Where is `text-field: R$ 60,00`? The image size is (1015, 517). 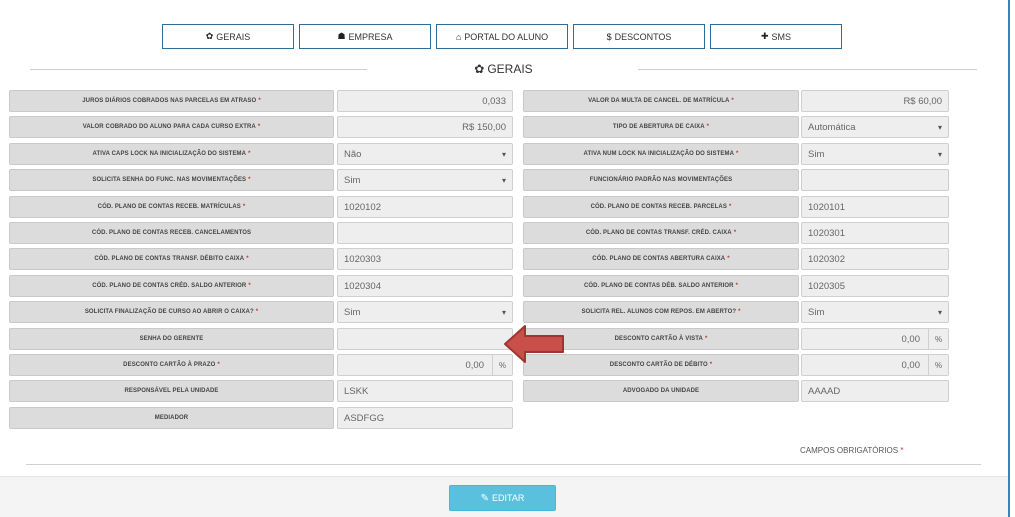
text-field: R$ 60,00 is located at coordinates (875, 101).